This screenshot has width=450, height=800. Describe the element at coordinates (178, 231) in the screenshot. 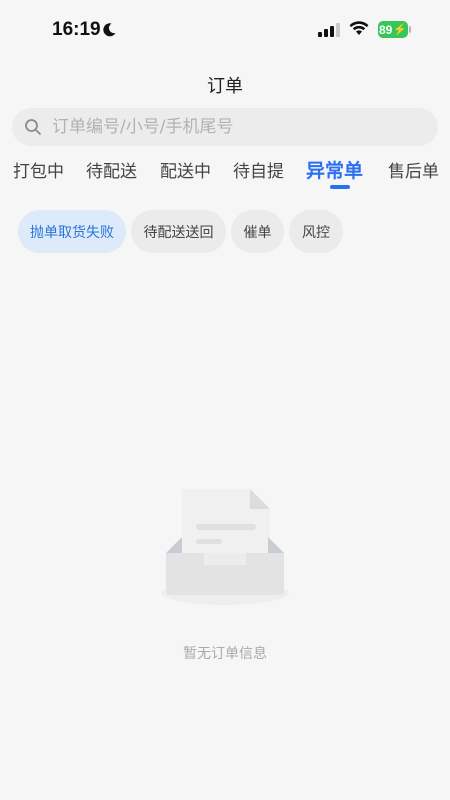

I see `chip-returned-before-delivery: 待配送送回` at that location.